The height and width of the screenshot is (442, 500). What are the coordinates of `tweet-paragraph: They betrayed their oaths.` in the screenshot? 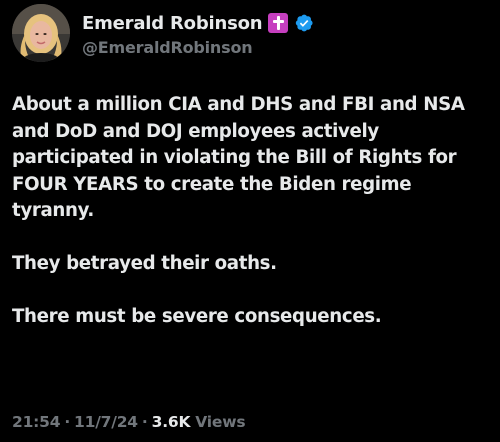 It's located at (144, 263).